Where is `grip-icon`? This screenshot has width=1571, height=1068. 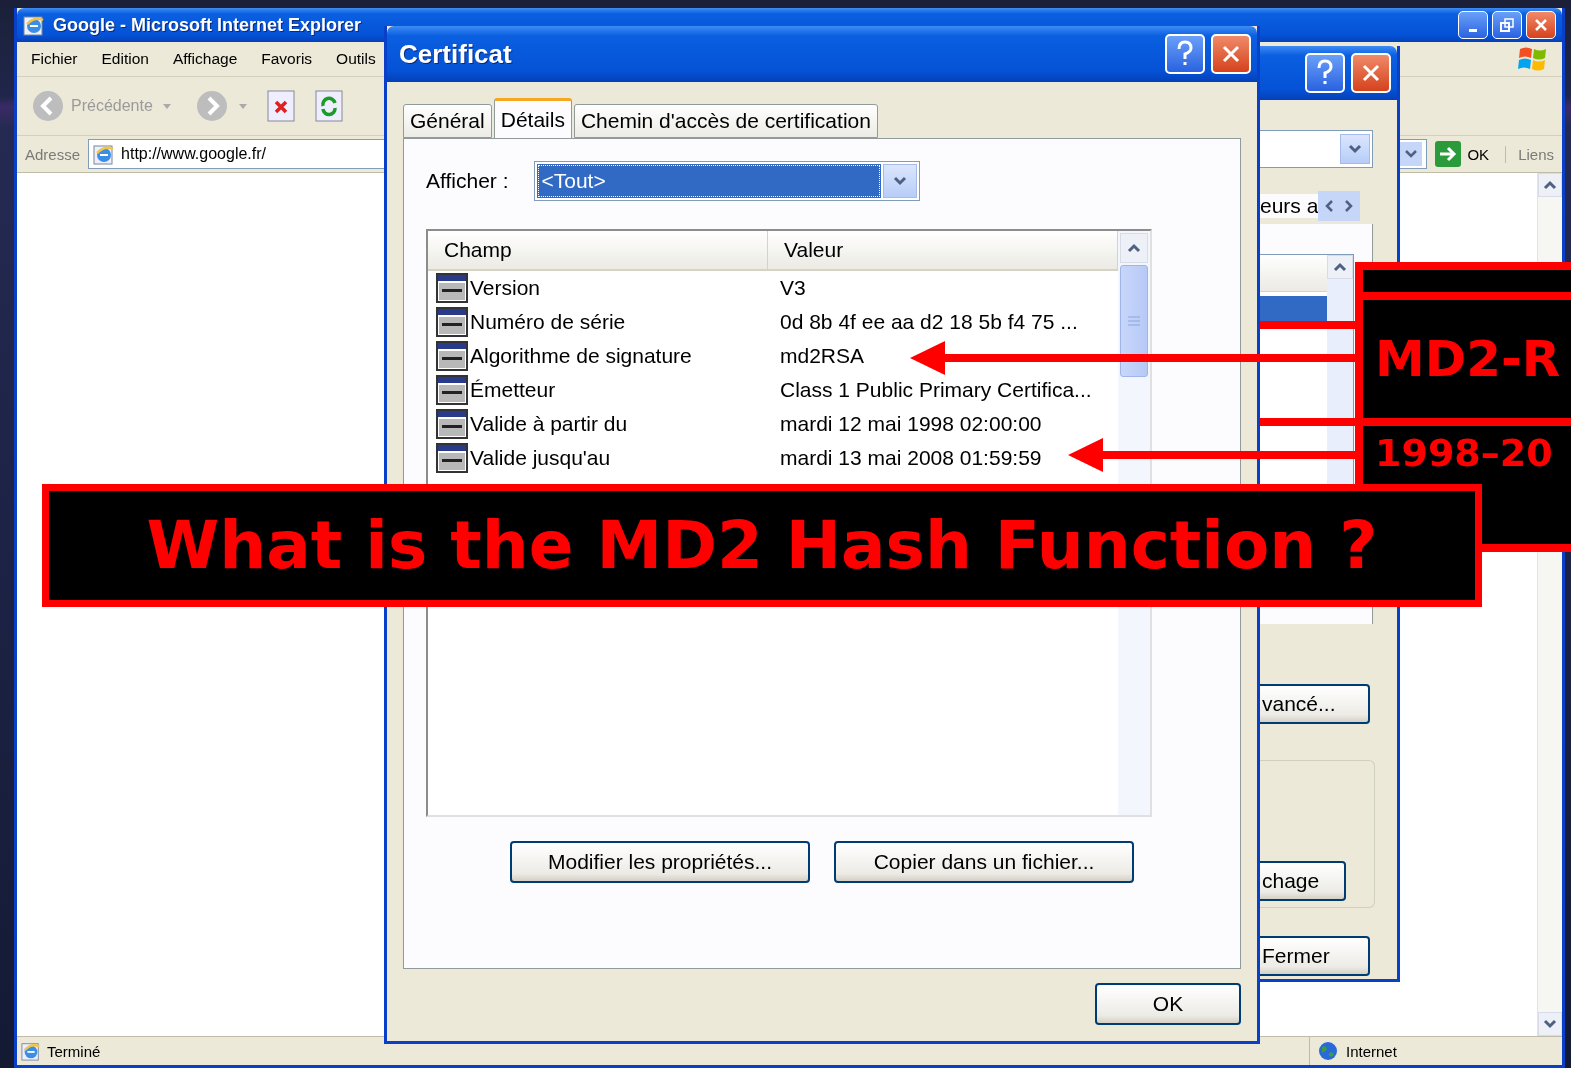
grip-icon is located at coordinates (1134, 321).